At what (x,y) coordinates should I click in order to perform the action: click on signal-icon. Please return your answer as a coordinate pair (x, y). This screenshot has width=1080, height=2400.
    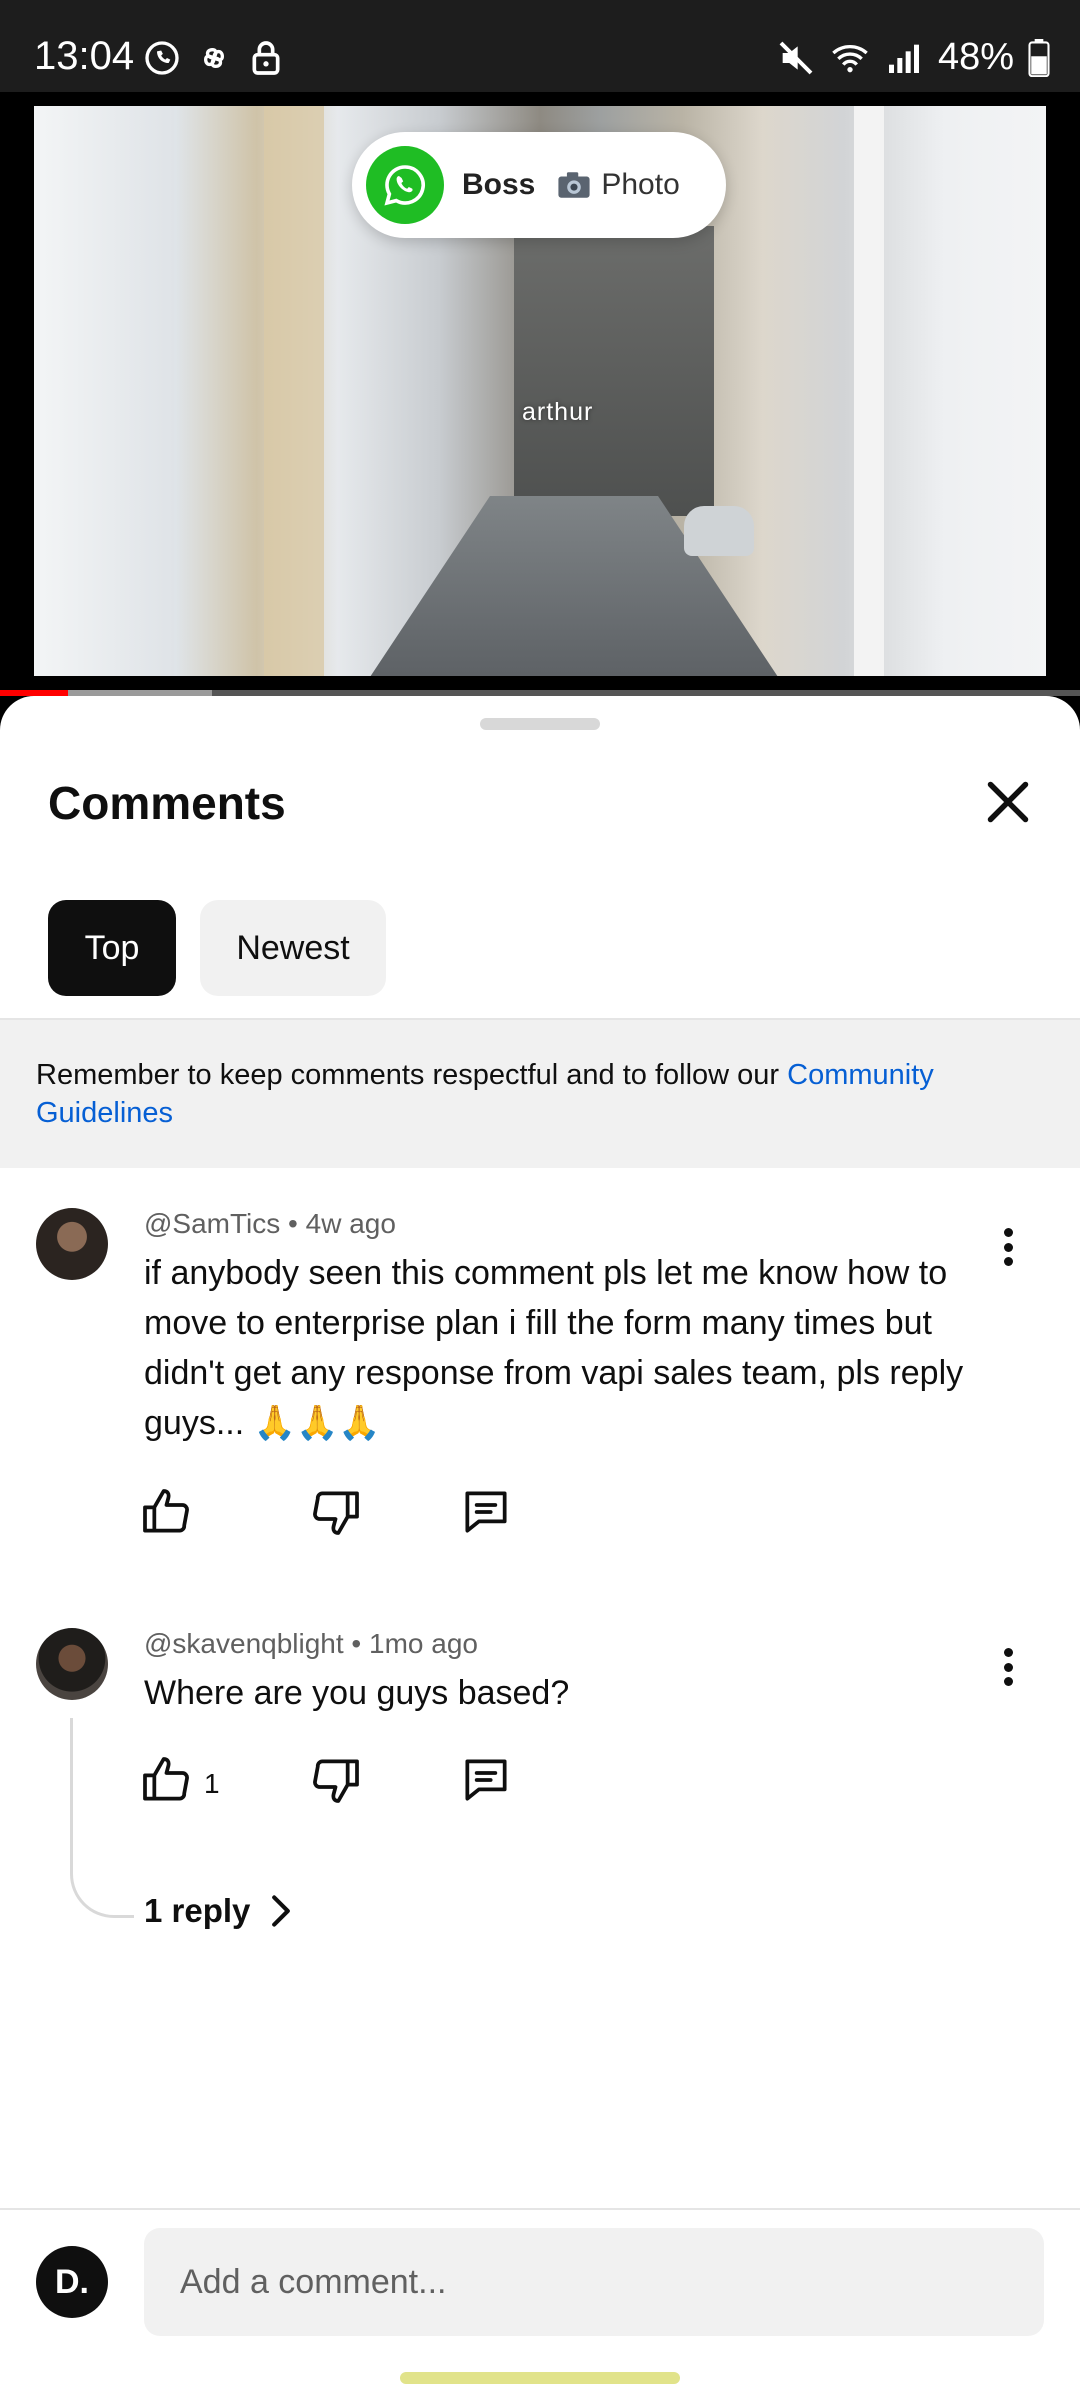
    Looking at the image, I should click on (903, 58).